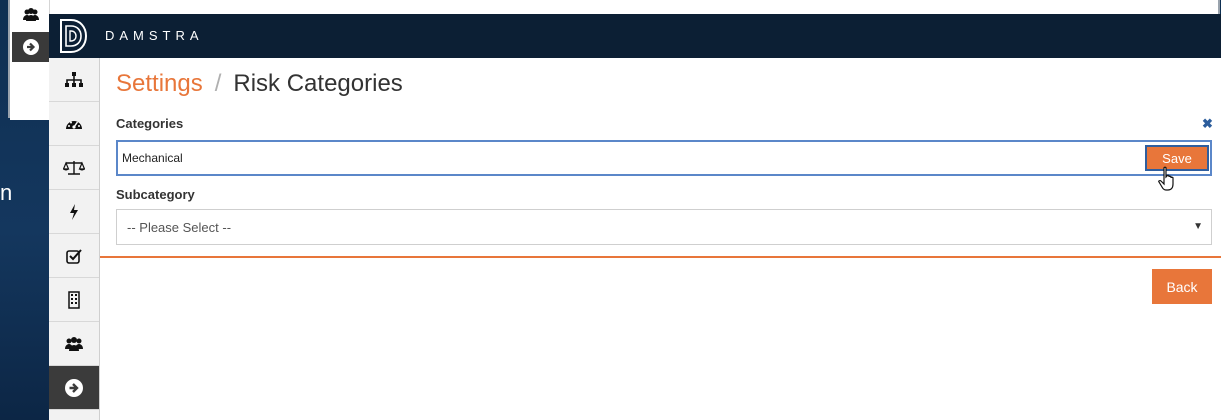 The width and height of the screenshot is (1221, 420). What do you see at coordinates (74, 80) in the screenshot?
I see `sitemap-icon` at bounding box center [74, 80].